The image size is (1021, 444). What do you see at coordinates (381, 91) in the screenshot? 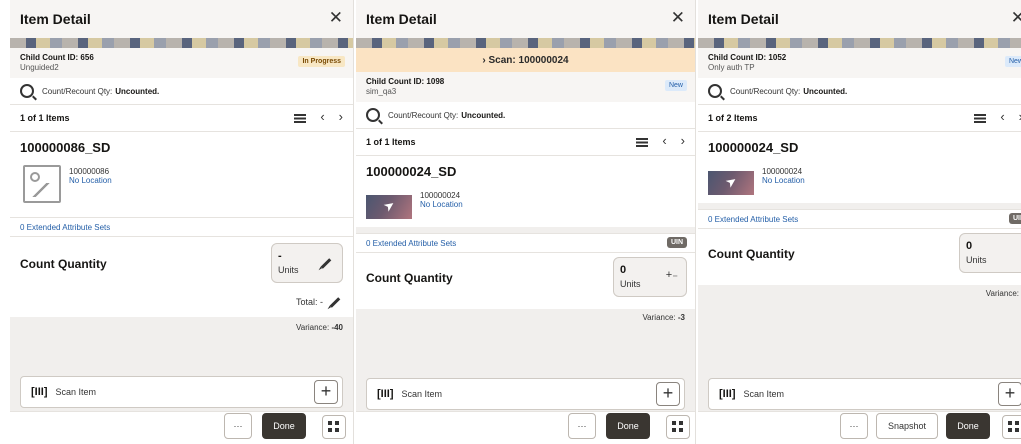
I see `child-count-subtitle: sim_qa3` at bounding box center [381, 91].